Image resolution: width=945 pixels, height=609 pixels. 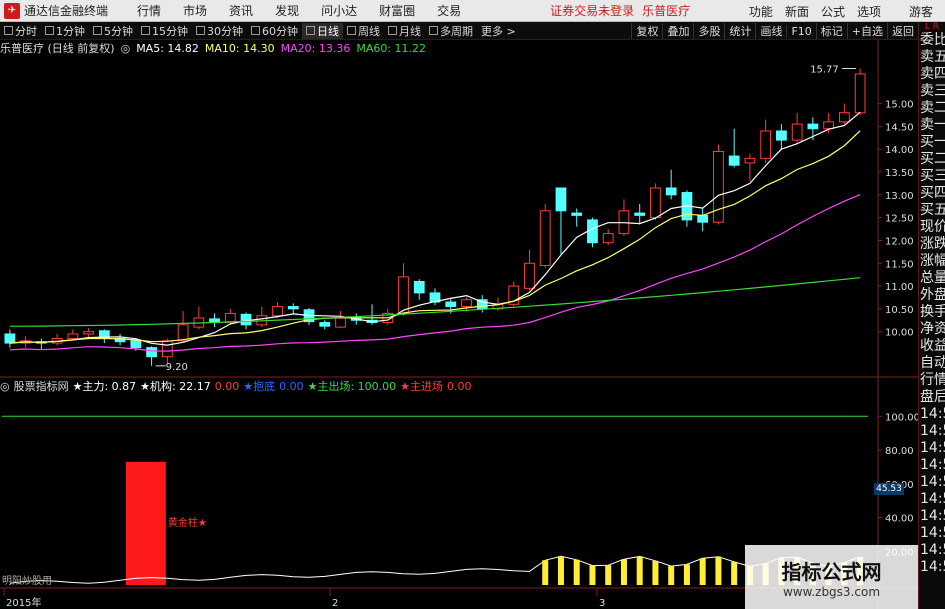 What do you see at coordinates (866, 31) in the screenshot?
I see `add-watchlist-button: +自选` at bounding box center [866, 31].